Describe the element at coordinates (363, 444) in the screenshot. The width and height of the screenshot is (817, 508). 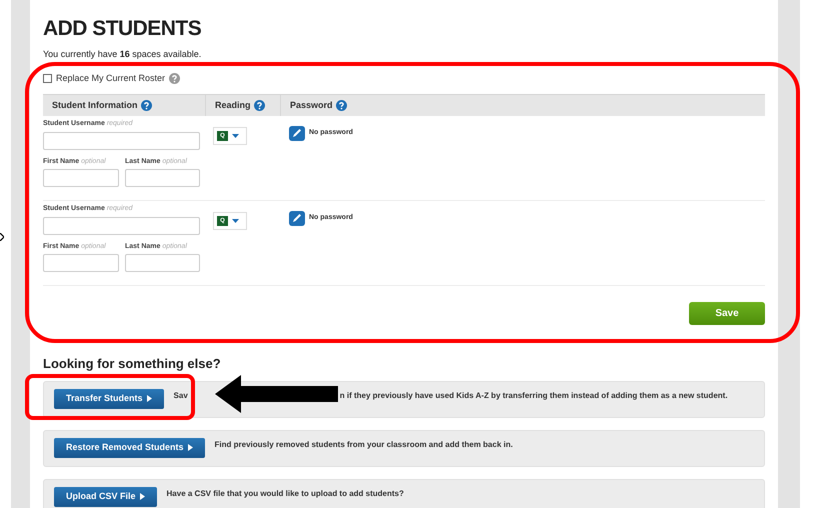
I see `option-description: Find previously removed students from your classroom and add them back in.` at that location.